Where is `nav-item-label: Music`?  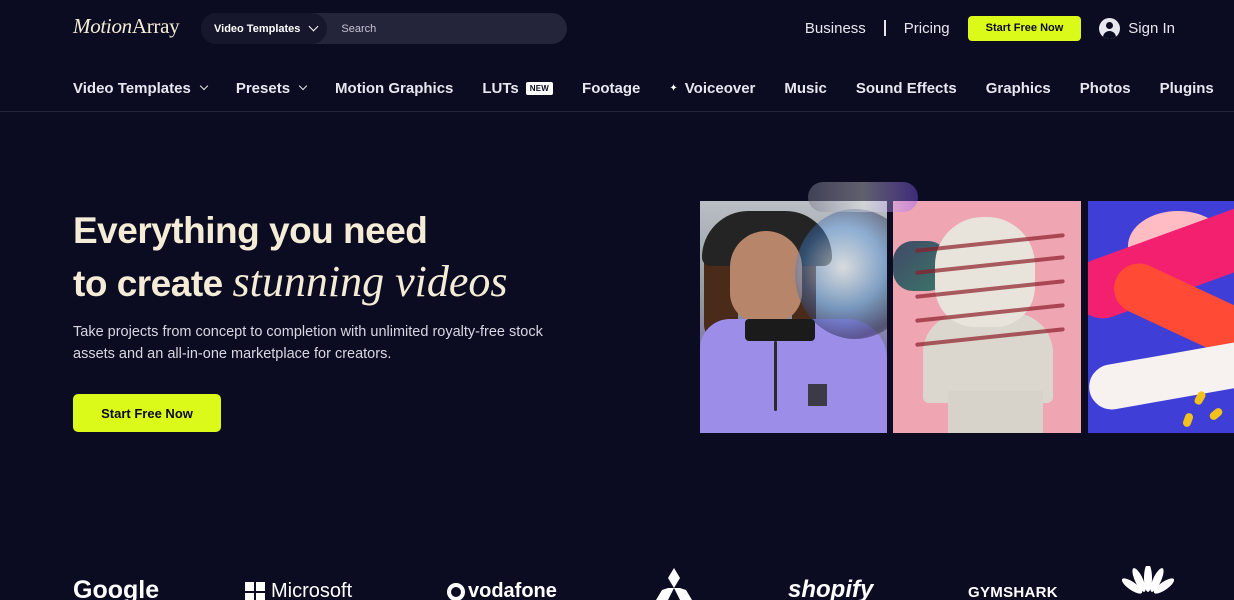 nav-item-label: Music is located at coordinates (805, 88).